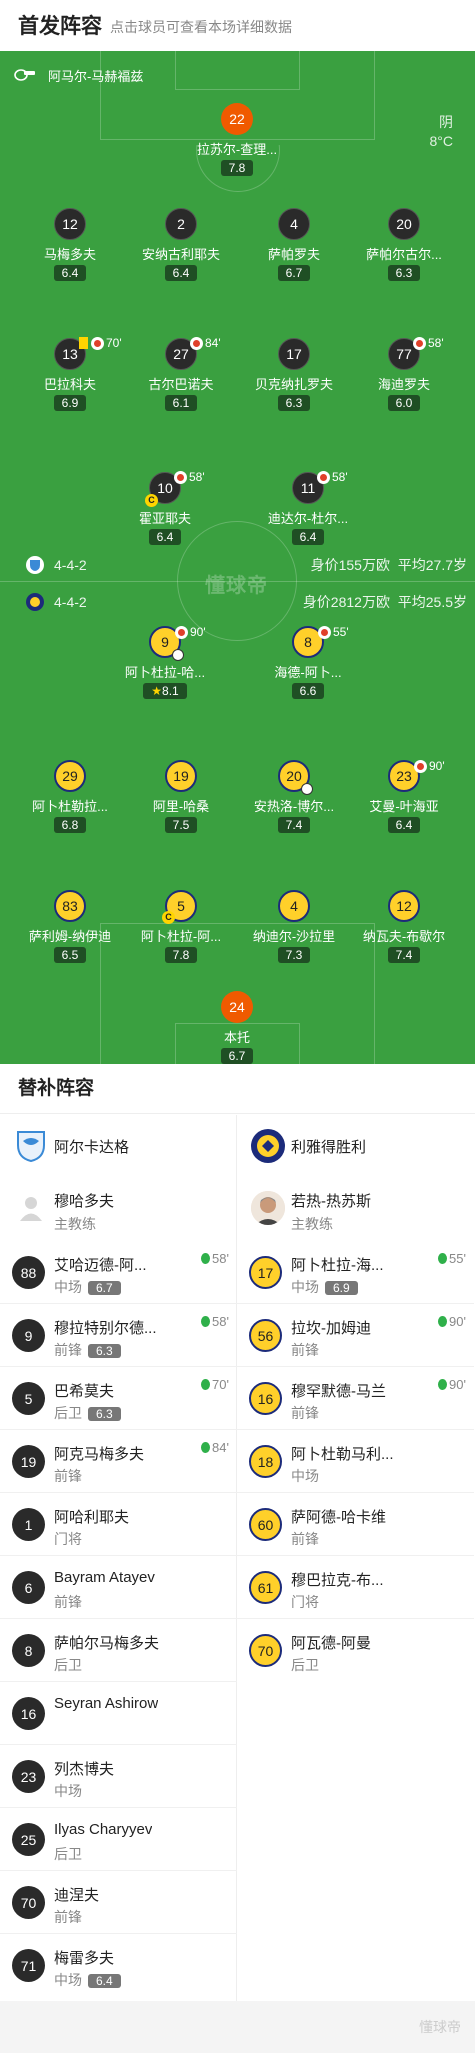 This screenshot has height=2053, width=475. Describe the element at coordinates (165, 508) in the screenshot. I see `home-player-fwd: 10 C 58' 霍亚耶夫 6.4` at that location.